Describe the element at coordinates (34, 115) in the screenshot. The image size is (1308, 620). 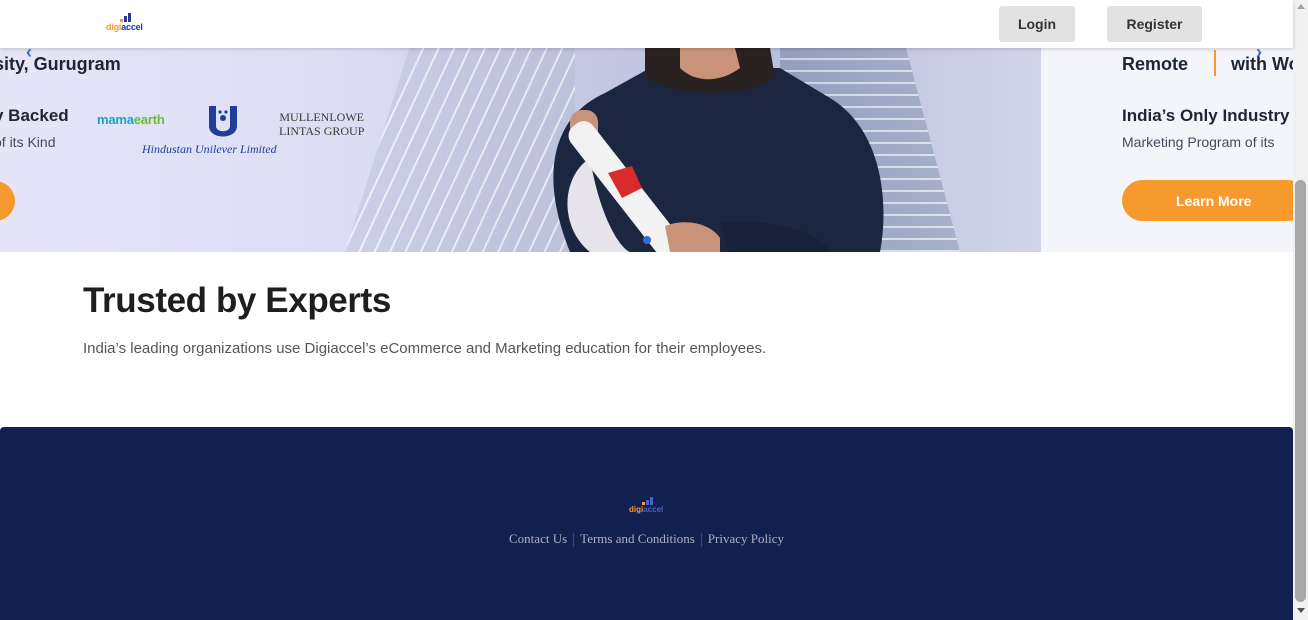
I see `slide-heading: y Backed` at that location.